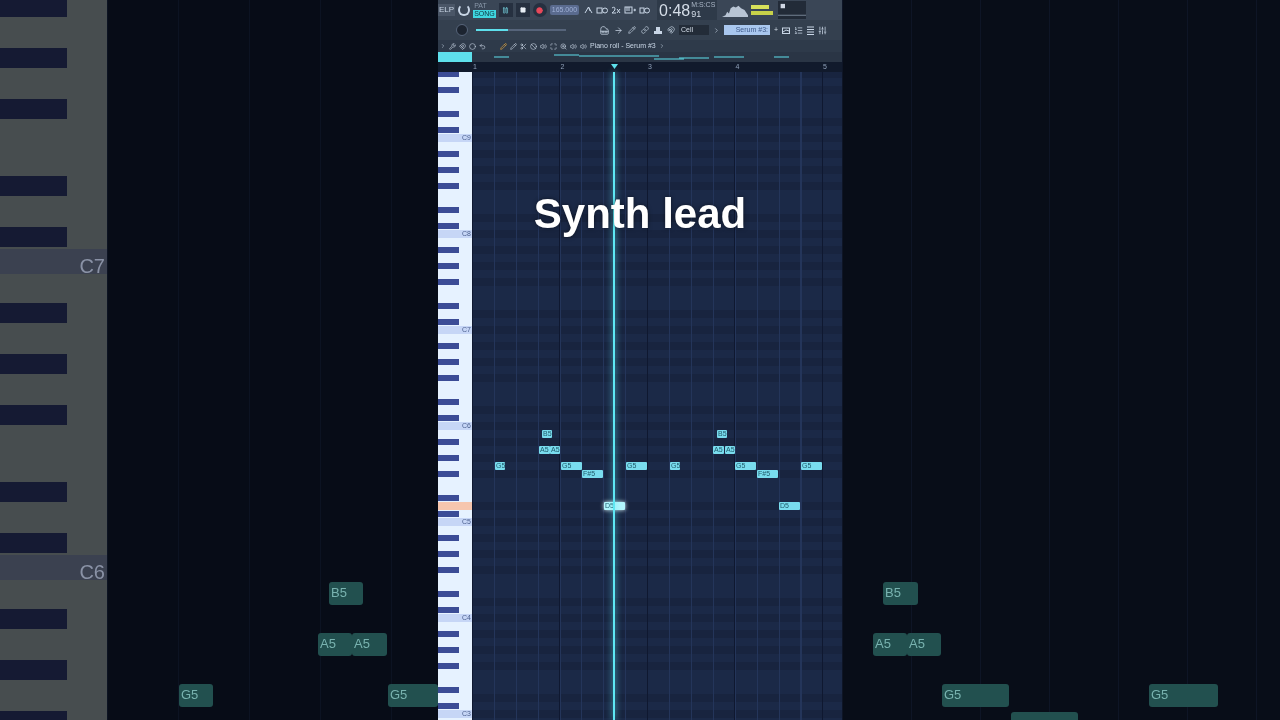  Describe the element at coordinates (602, 10) in the screenshot. I see `wait-icon` at that location.